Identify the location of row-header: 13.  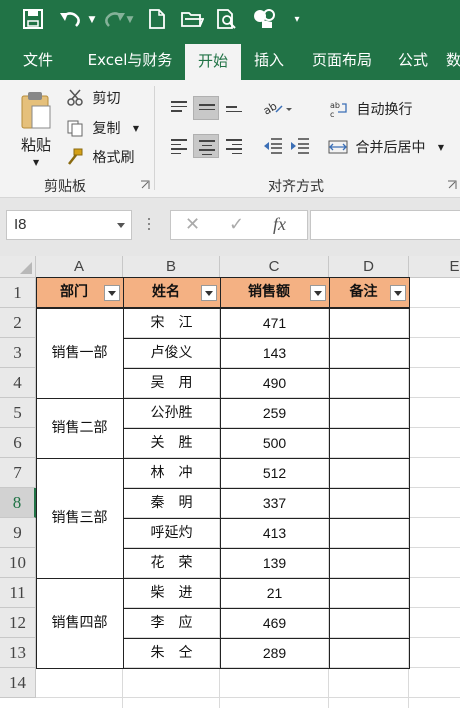
(18, 653).